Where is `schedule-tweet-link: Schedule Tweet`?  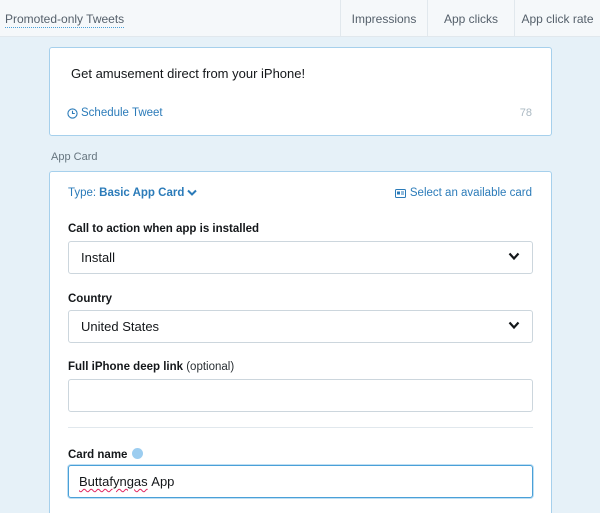 schedule-tweet-link: Schedule Tweet is located at coordinates (115, 113).